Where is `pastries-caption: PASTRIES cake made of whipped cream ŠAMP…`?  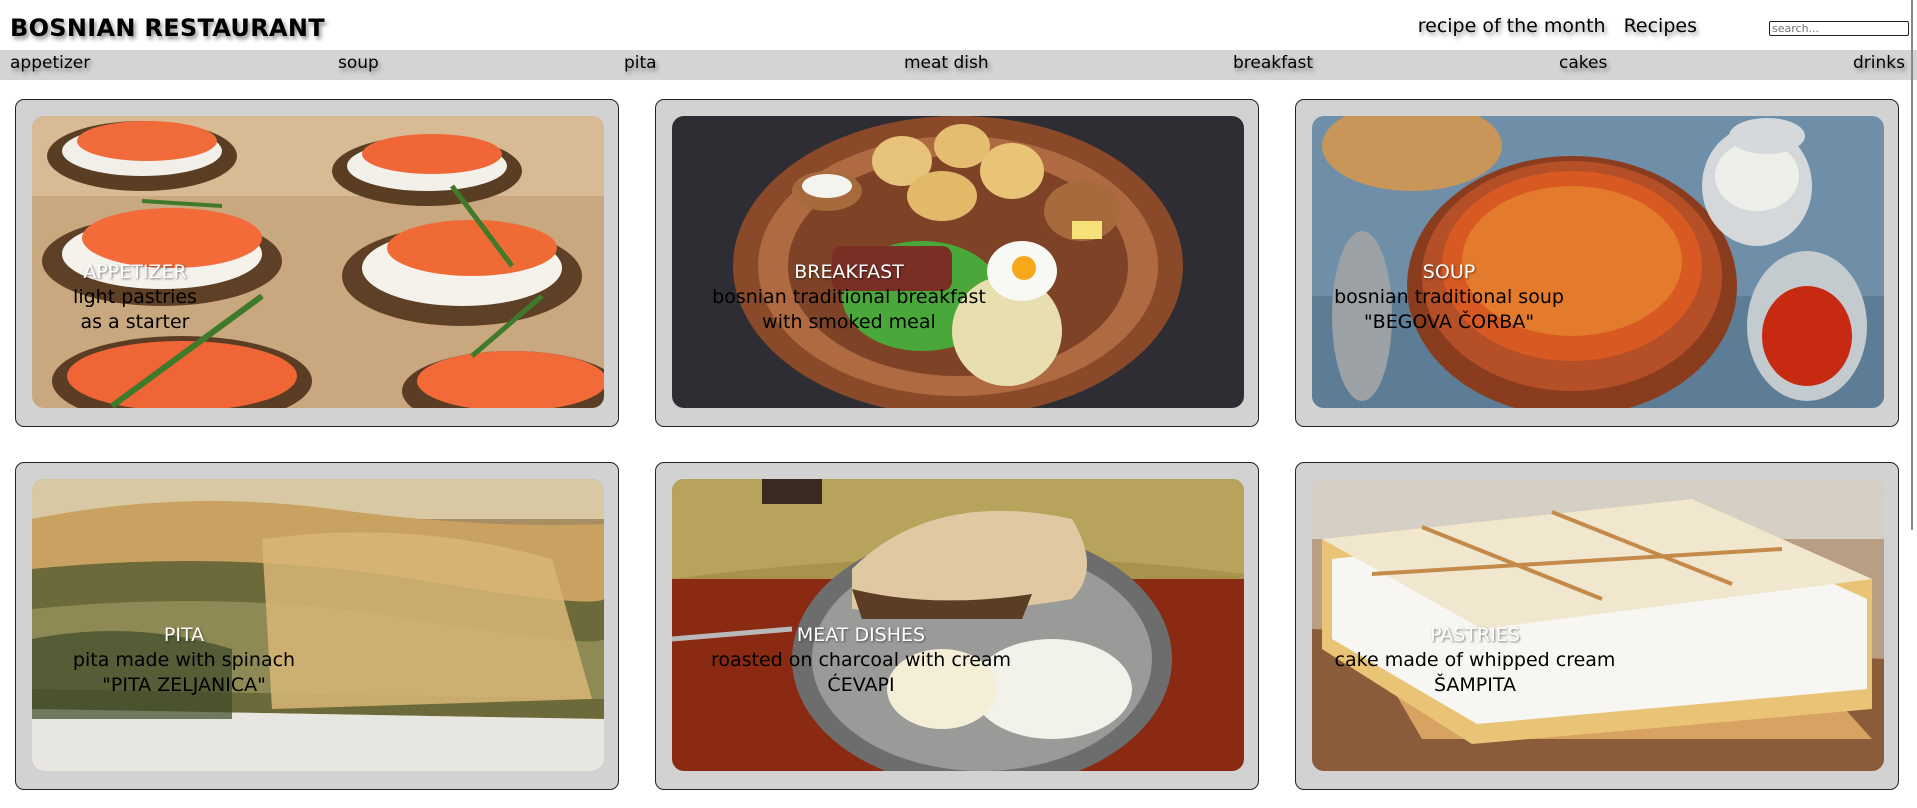 pastries-caption: PASTRIES cake made of whipped cream ŠAMP… is located at coordinates (1475, 660).